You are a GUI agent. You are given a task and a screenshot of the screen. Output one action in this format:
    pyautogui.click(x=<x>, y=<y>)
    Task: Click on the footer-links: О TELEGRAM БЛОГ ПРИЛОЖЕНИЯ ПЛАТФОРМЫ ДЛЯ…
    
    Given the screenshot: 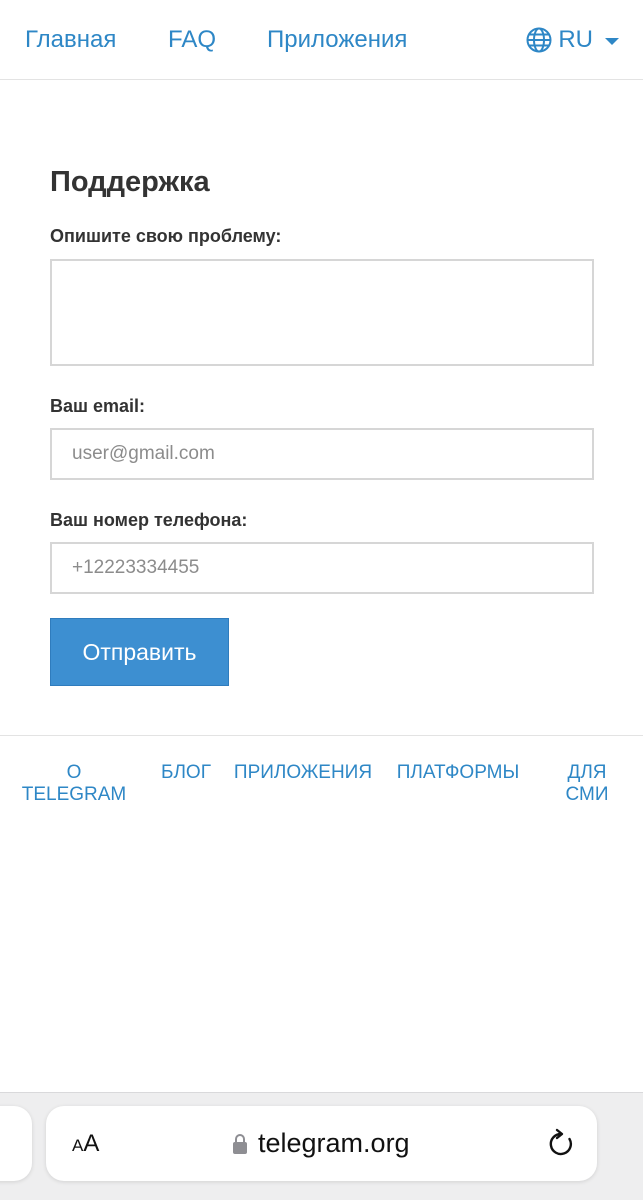 What is the action you would take?
    pyautogui.click(x=321, y=780)
    